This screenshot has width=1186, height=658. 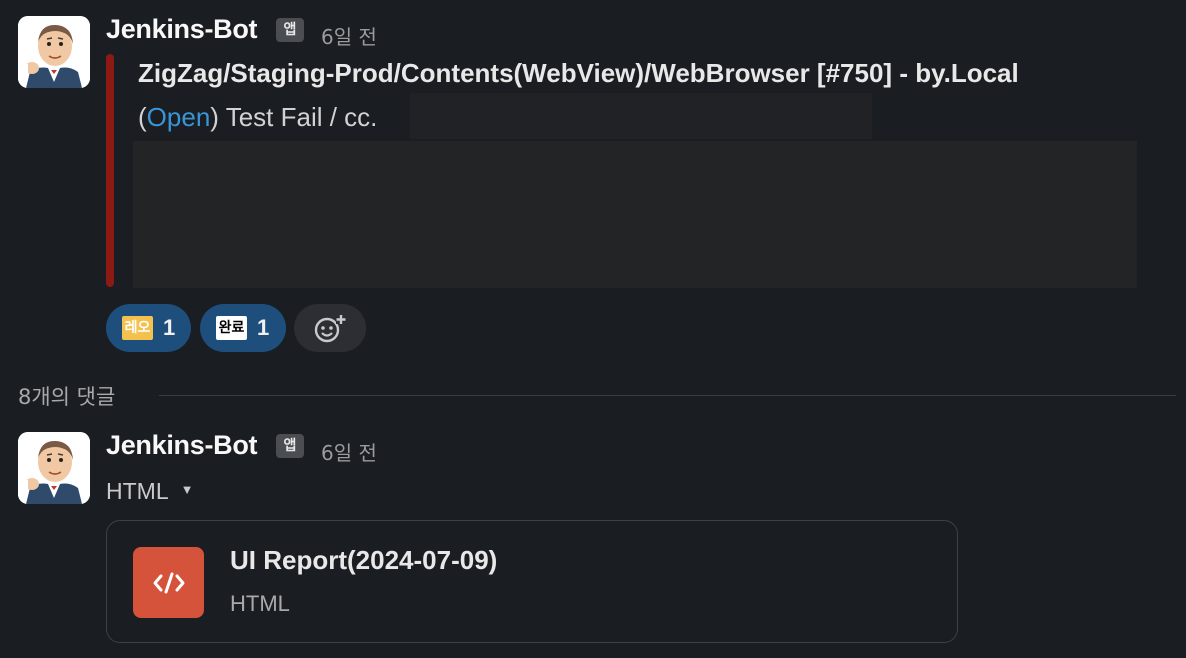 What do you see at coordinates (641, 116) in the screenshot?
I see `redacted-mentions` at bounding box center [641, 116].